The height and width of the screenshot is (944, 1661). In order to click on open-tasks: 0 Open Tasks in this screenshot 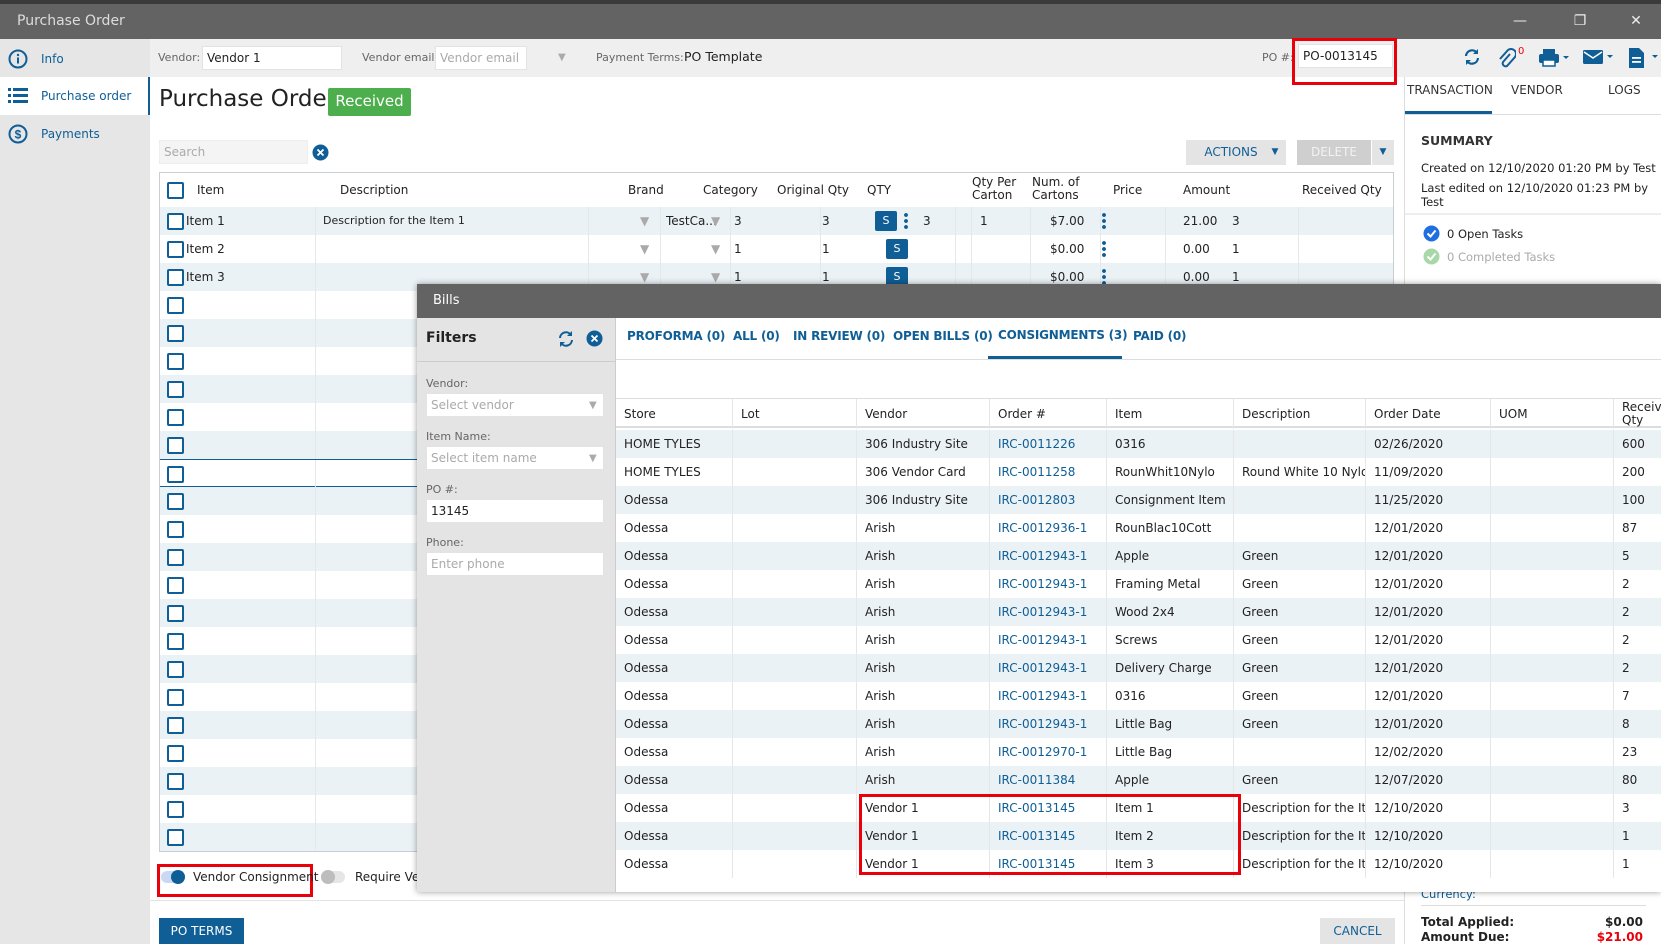, I will do `click(1485, 234)`.